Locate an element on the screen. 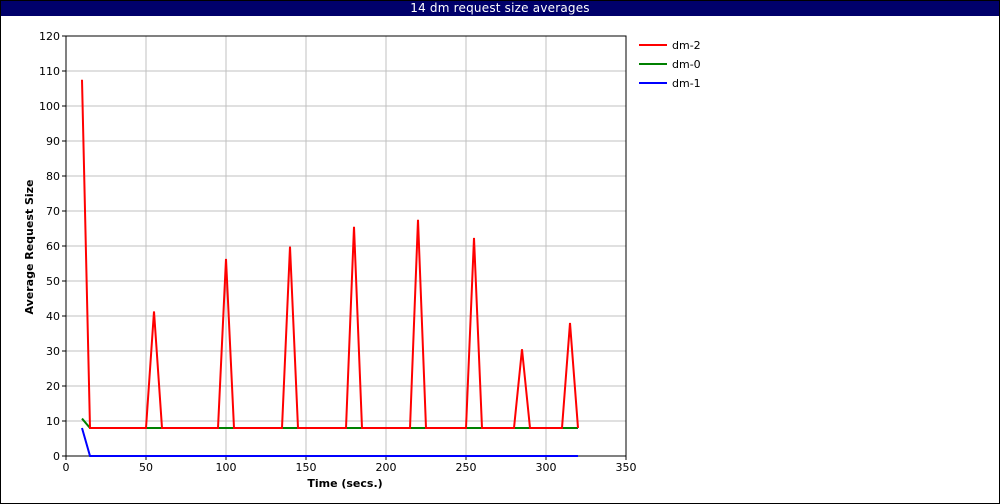  legend-label: dm-1 is located at coordinates (686, 83).